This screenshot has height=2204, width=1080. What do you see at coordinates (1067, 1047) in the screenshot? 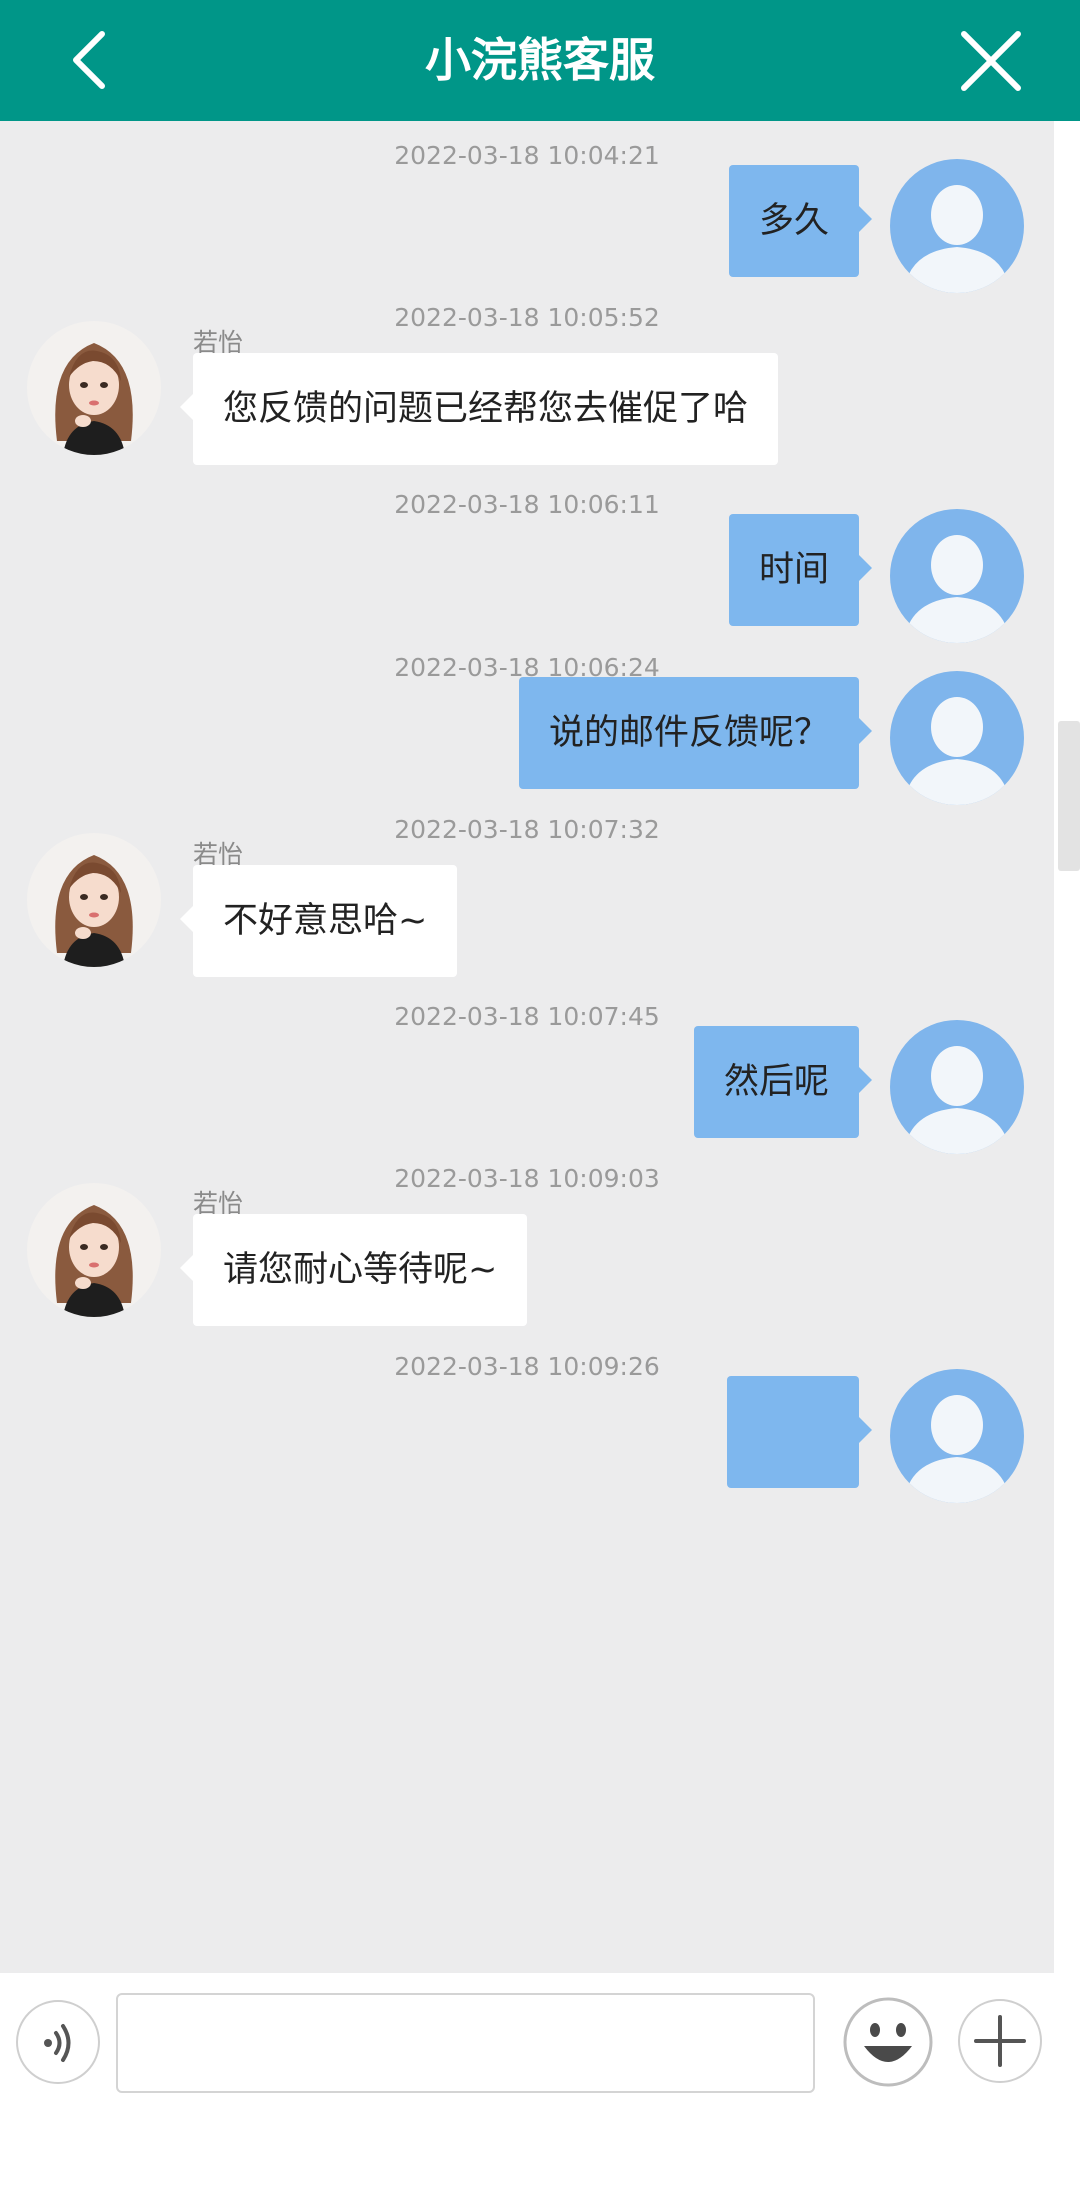
I see `scrollbar` at bounding box center [1067, 1047].